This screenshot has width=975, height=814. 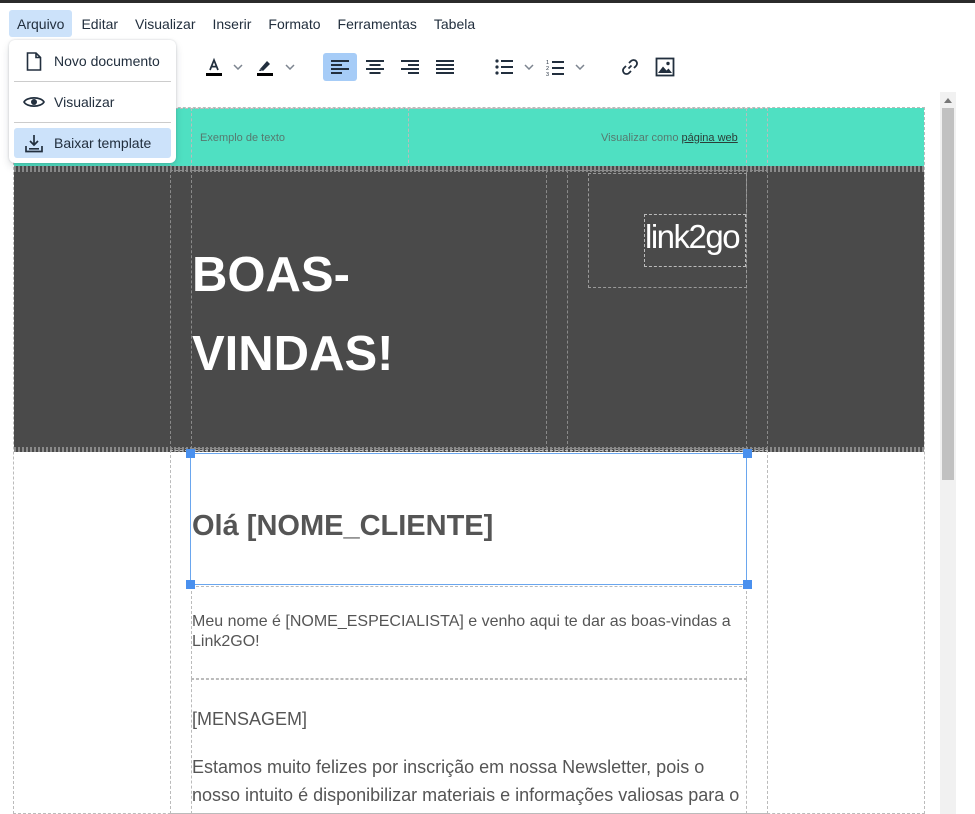 What do you see at coordinates (342, 526) in the screenshot?
I see `greeting-heading: Olá [NOME_CLIENTE]` at bounding box center [342, 526].